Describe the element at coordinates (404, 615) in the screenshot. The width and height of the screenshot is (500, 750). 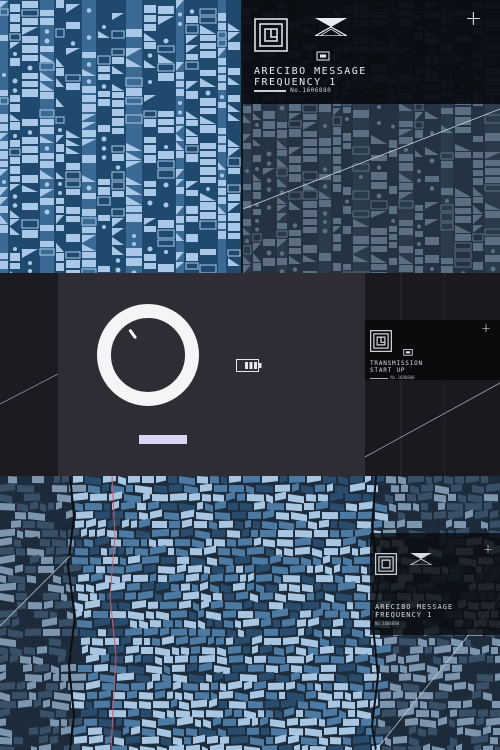
I see `glitched-title-line-2: FREQUENCY 1` at that location.